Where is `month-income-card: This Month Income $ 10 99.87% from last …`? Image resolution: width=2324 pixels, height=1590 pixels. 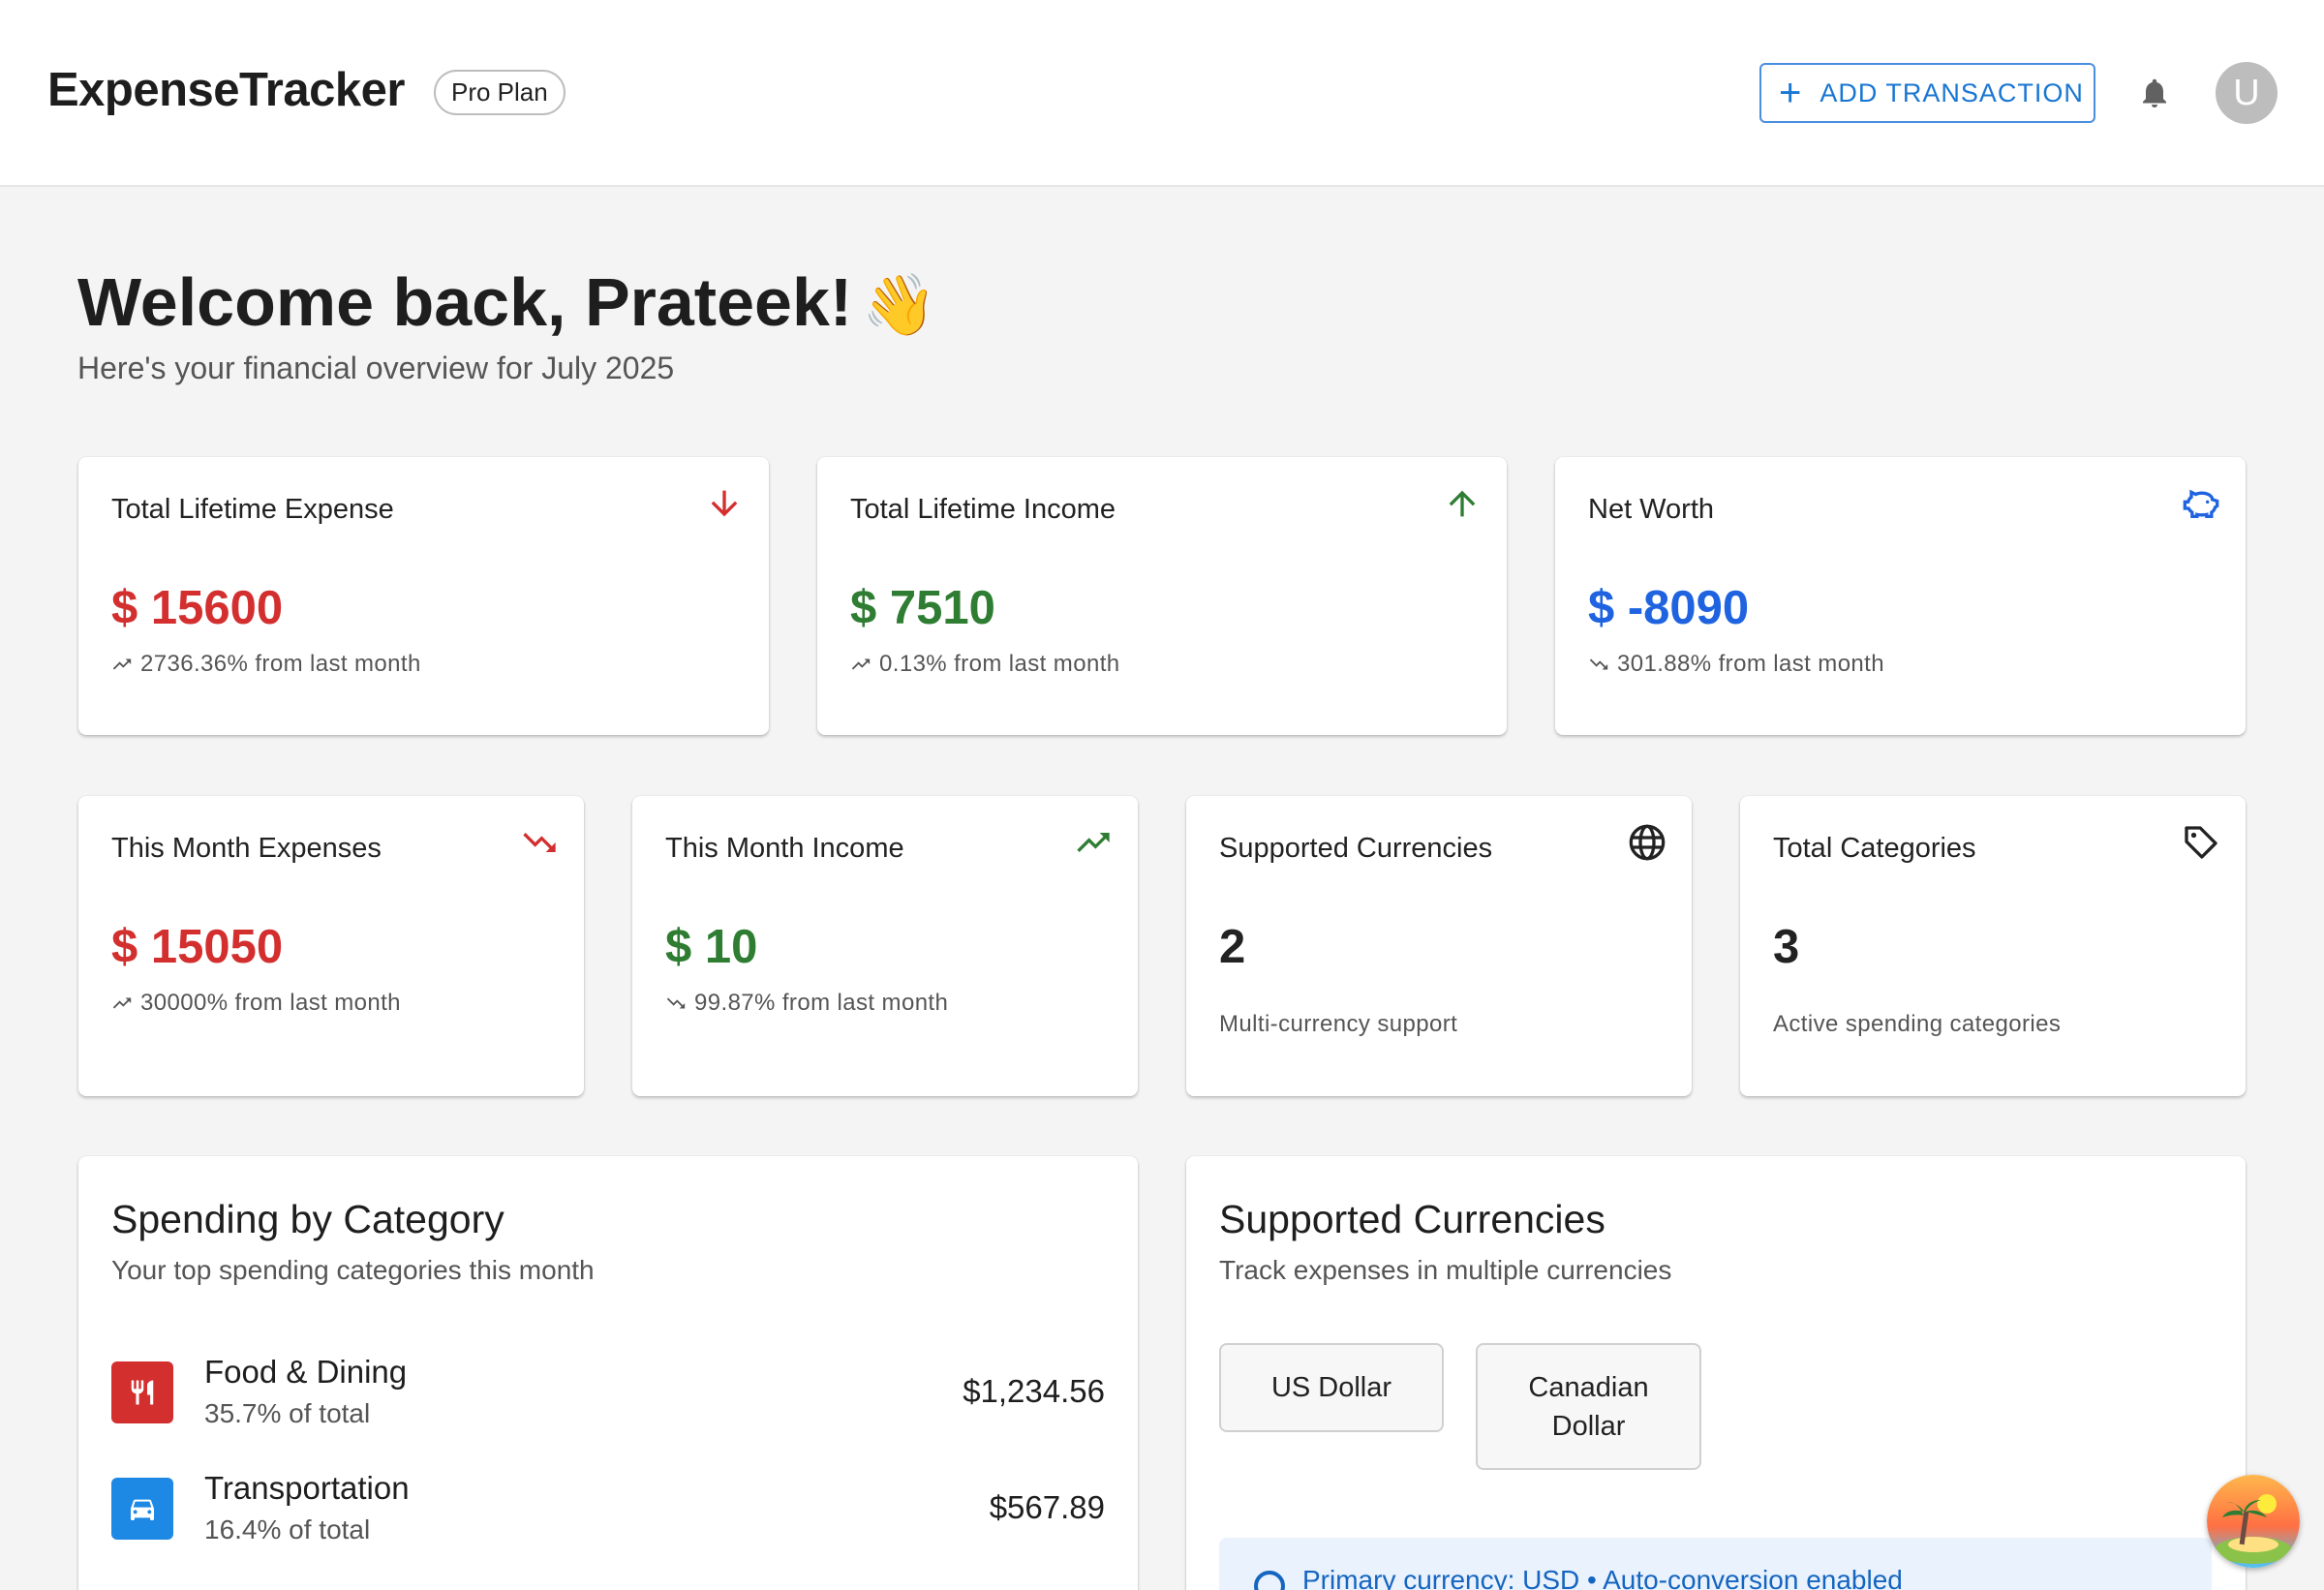
month-income-card: This Month Income $ 10 99.87% from last … is located at coordinates (885, 946).